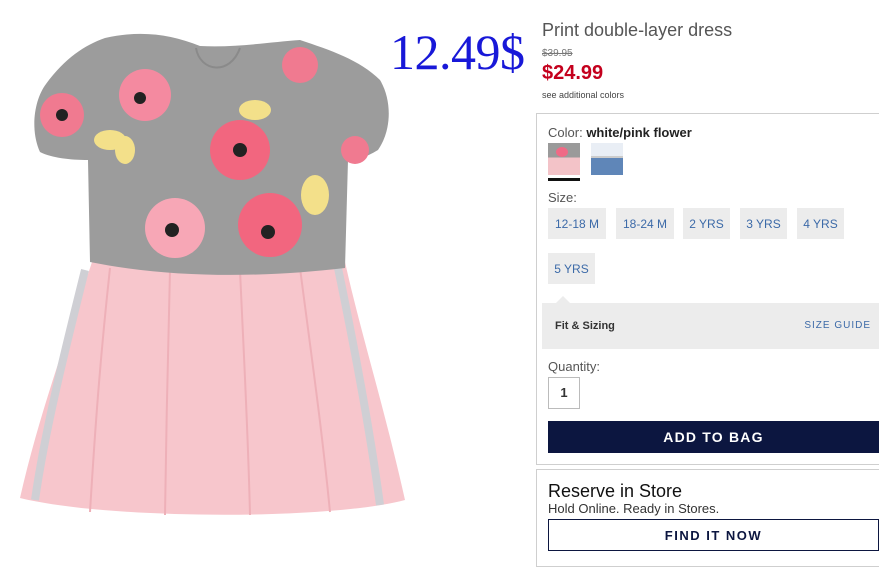  What do you see at coordinates (634, 508) in the screenshot?
I see `reserve-subtitle: Hold Online. Ready in Stores.` at bounding box center [634, 508].